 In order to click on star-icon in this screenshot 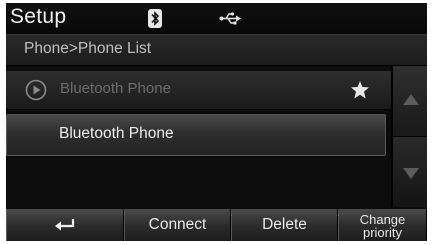, I will do `click(360, 90)`.